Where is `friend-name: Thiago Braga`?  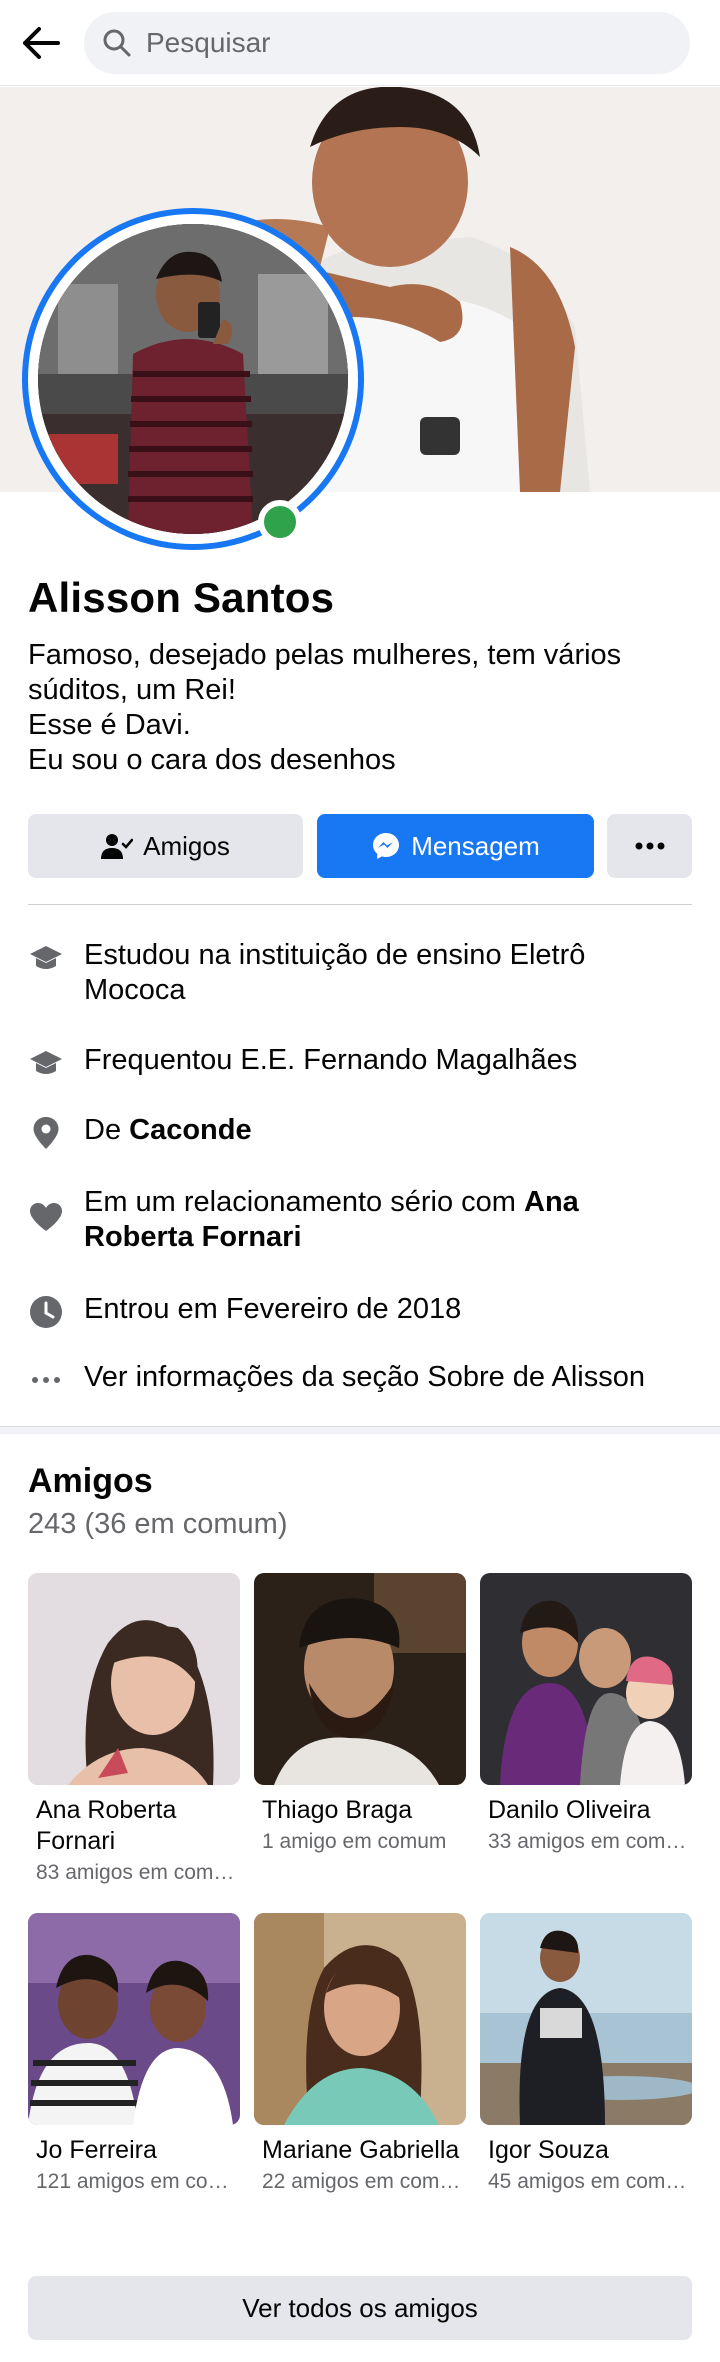 friend-name: Thiago Braga is located at coordinates (359, 1810).